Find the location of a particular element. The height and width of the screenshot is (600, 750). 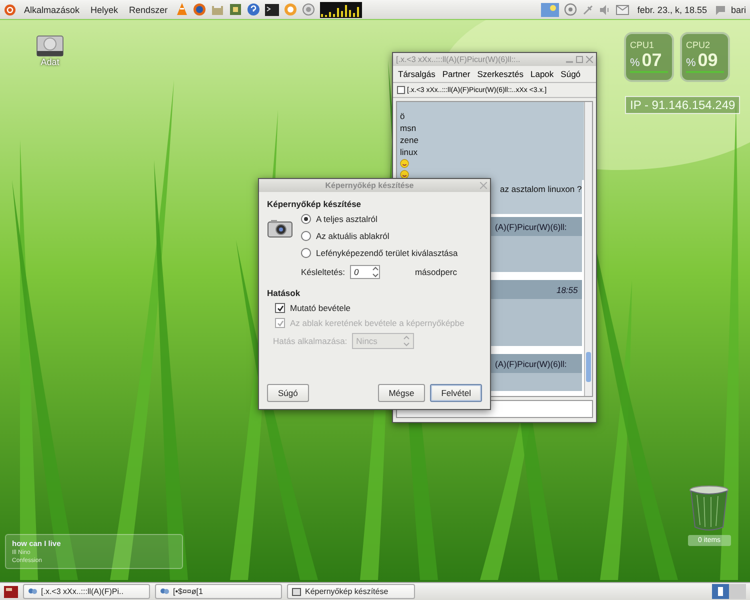

window-icon is located at coordinates (296, 592).